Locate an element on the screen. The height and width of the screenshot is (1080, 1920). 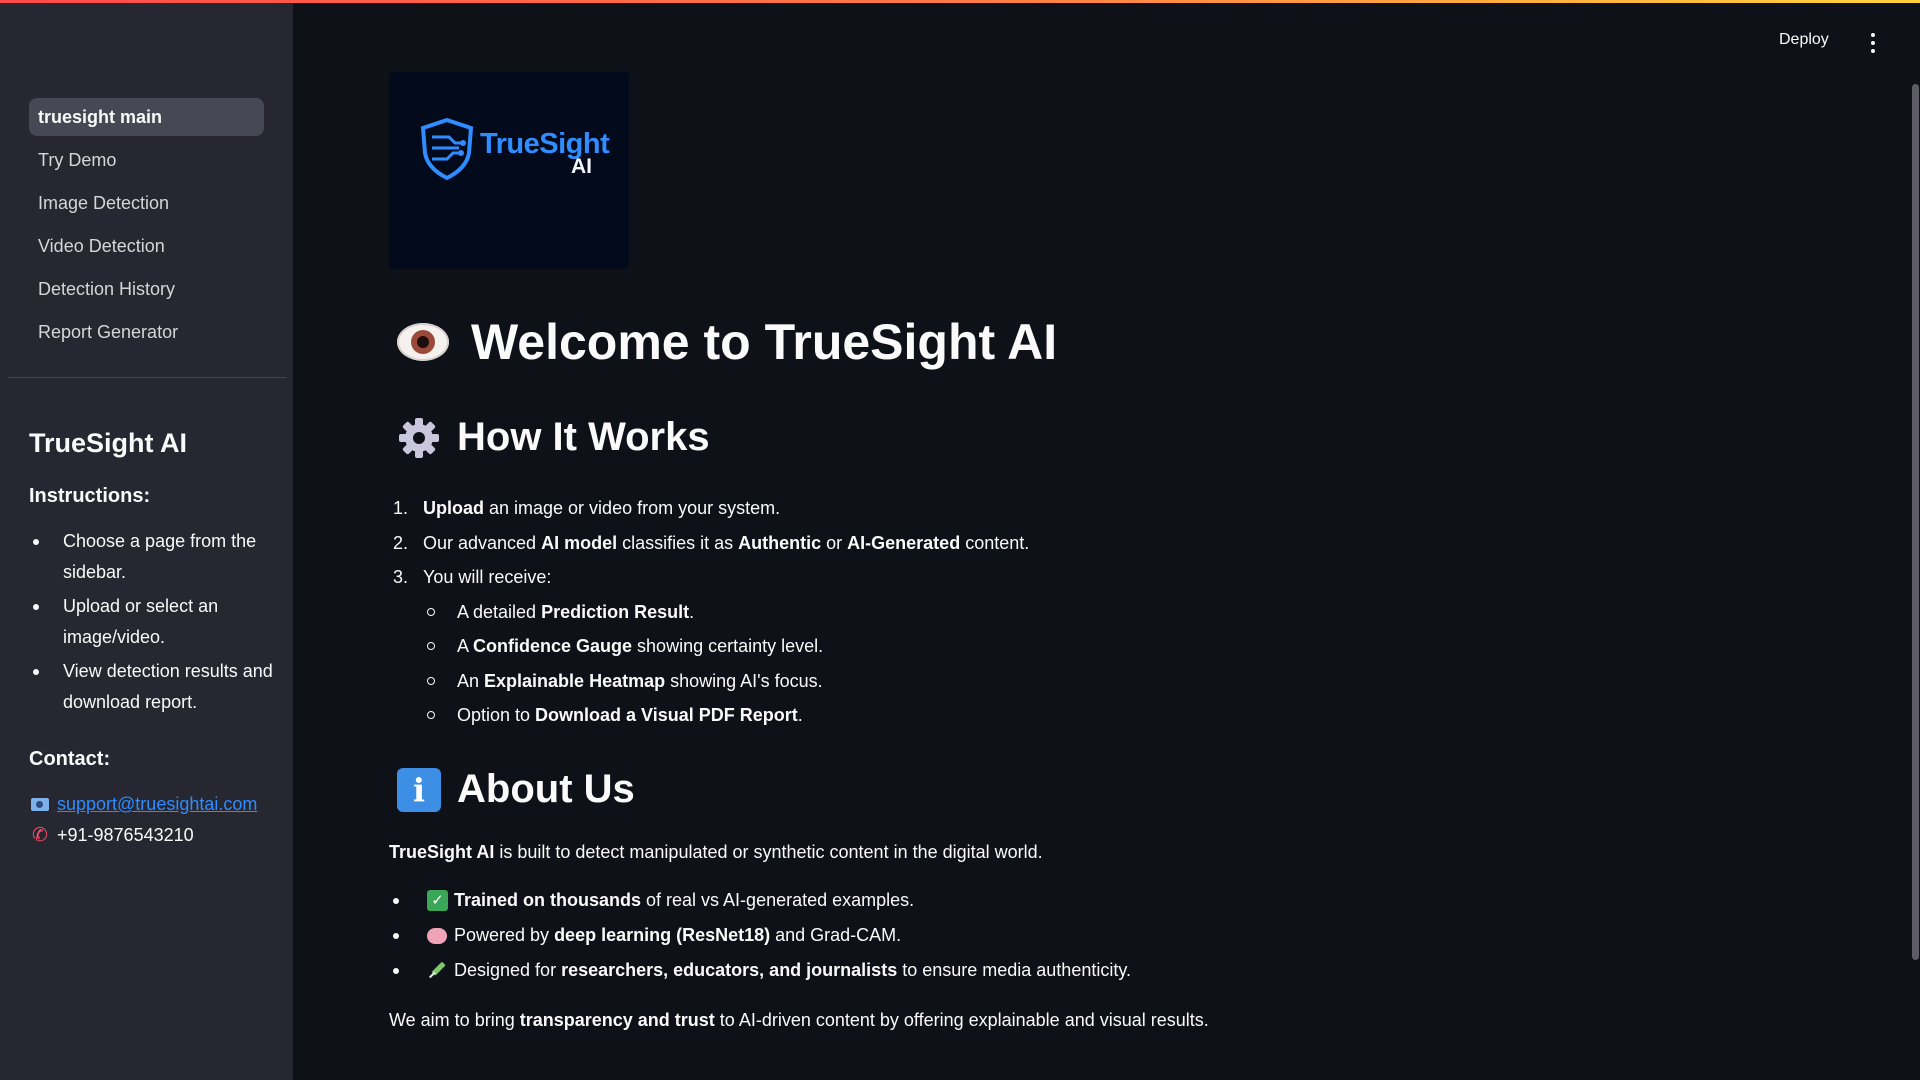
main-menu-icon is located at coordinates (1873, 43).